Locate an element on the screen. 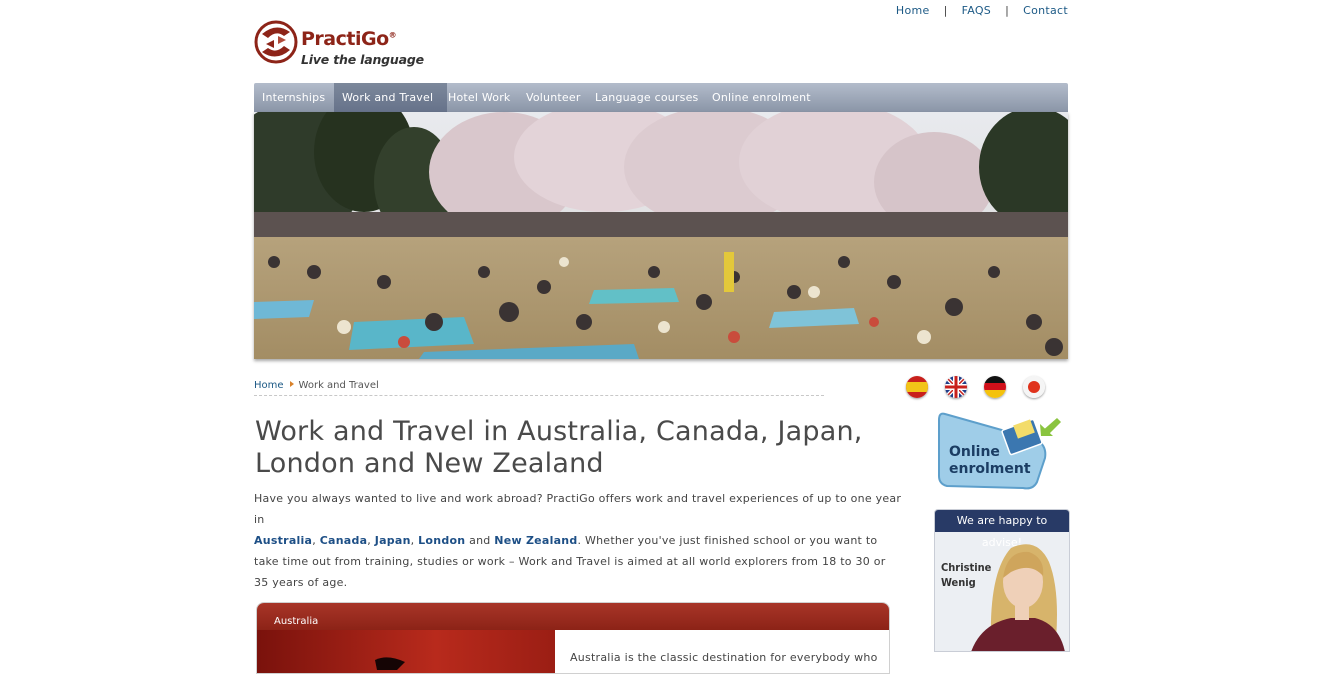  link-london: London is located at coordinates (441, 540).